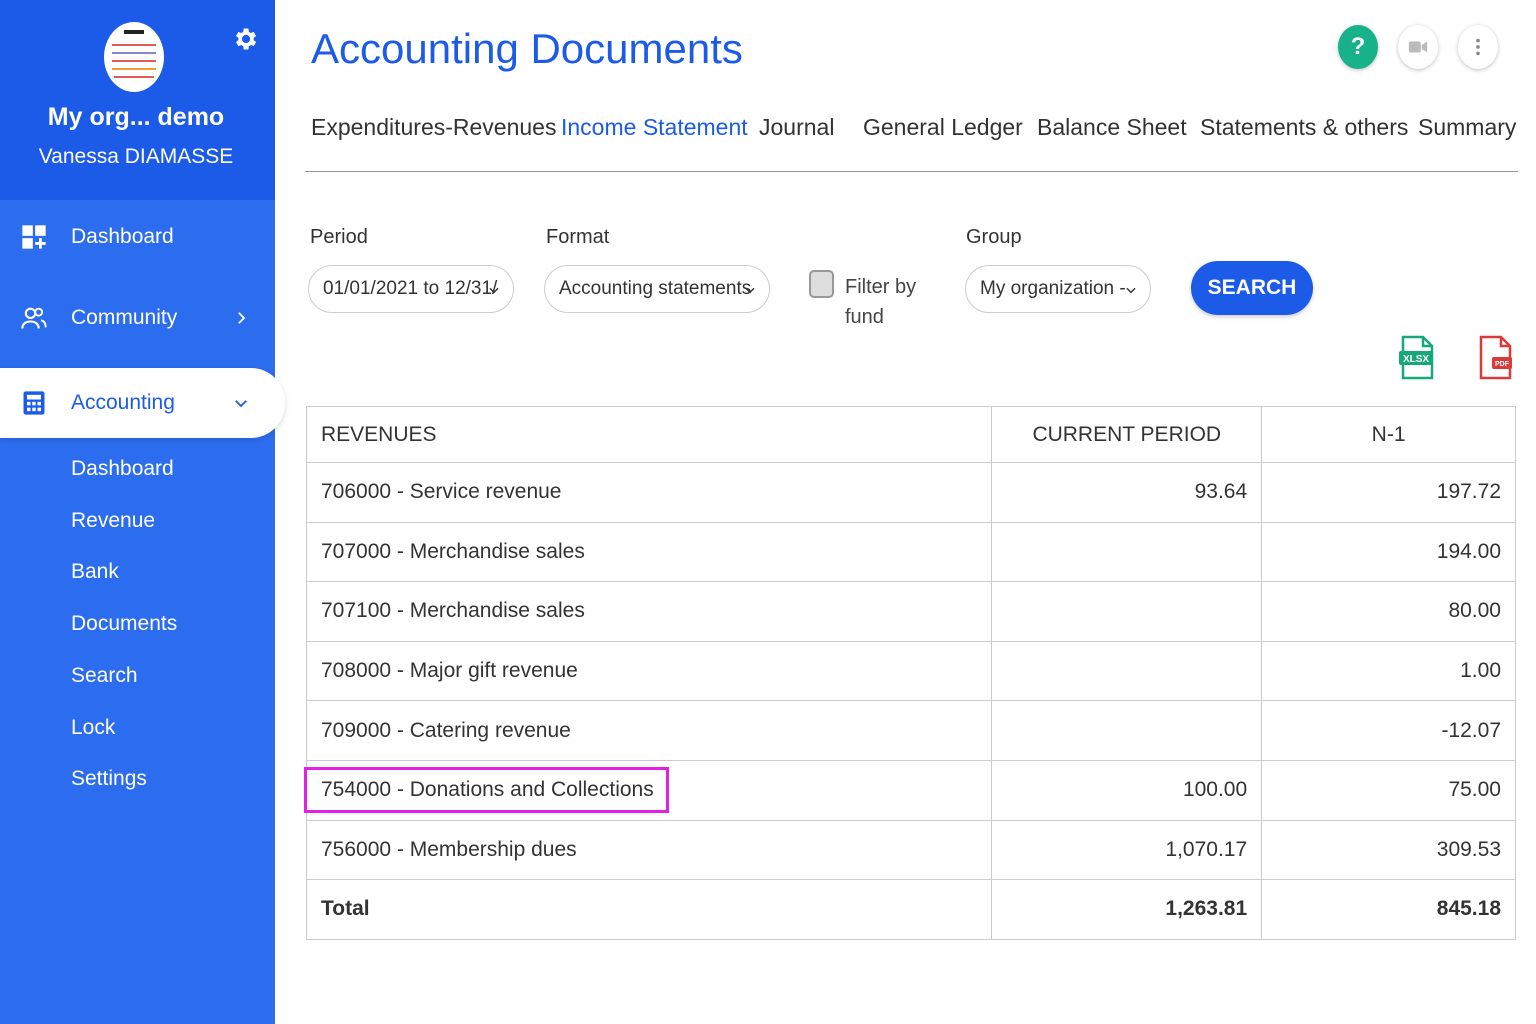  What do you see at coordinates (1388, 611) in the screenshot?
I see `n-1-cell: 80.00` at bounding box center [1388, 611].